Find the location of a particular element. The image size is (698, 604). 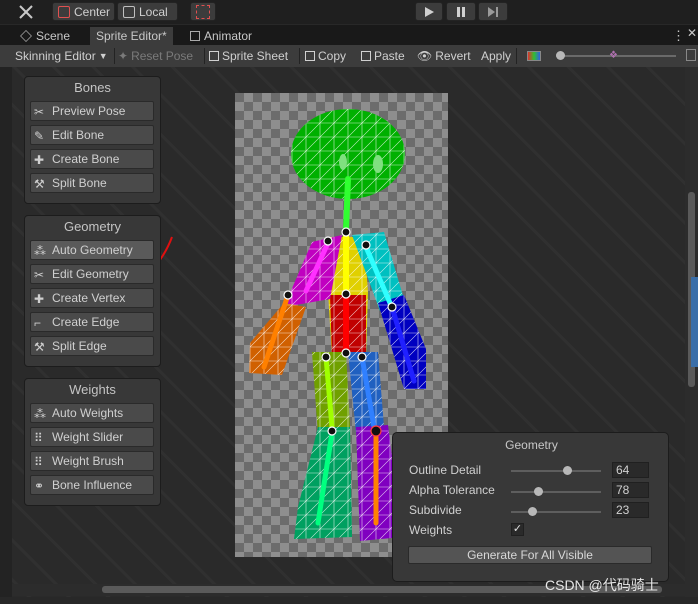

split-bone-label: Split Bone is located at coordinates (79, 183).